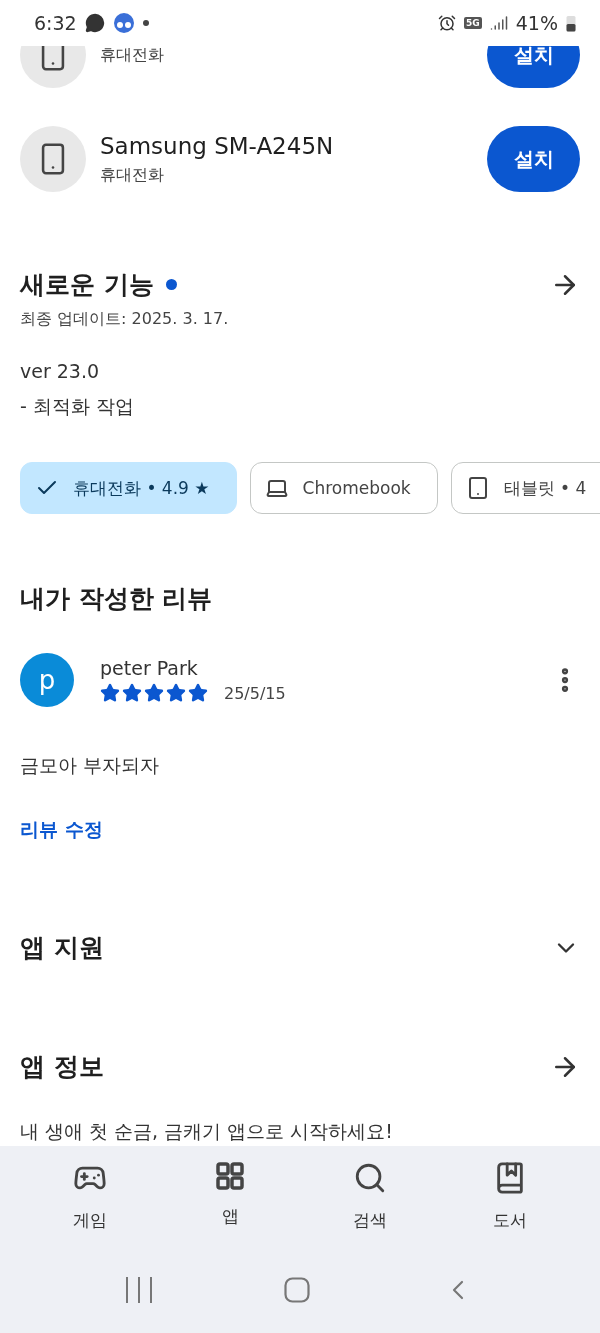 Image resolution: width=600 pixels, height=1333 pixels. I want to click on review-date: 25/5/15, so click(255, 693).